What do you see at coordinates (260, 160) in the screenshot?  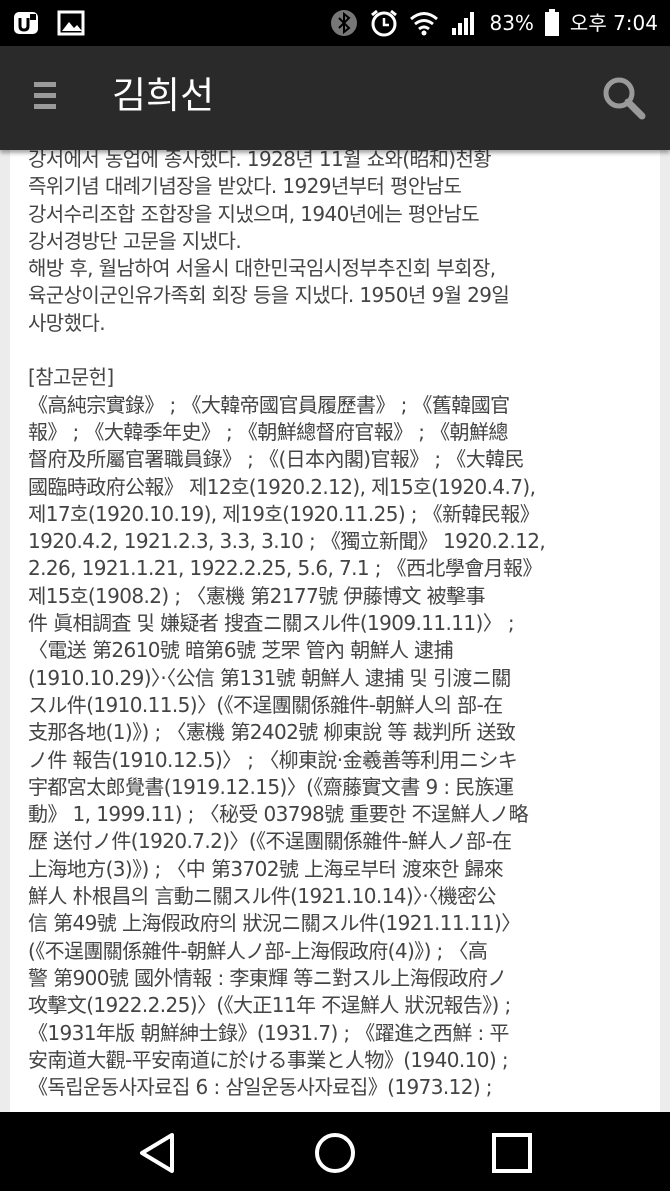 I see `bio-line: 강서에서 농업에 종사했다. 1928년 11월 쇼와(昭和)천황` at bounding box center [260, 160].